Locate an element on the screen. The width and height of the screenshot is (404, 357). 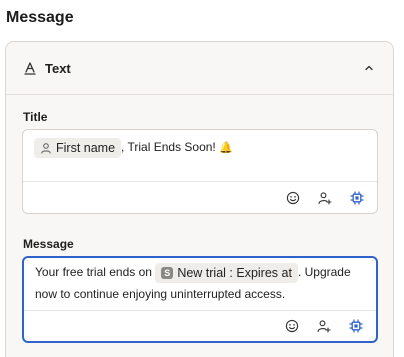
title-content: First name , Trial Ends Soon! 🔔 is located at coordinates (200, 144).